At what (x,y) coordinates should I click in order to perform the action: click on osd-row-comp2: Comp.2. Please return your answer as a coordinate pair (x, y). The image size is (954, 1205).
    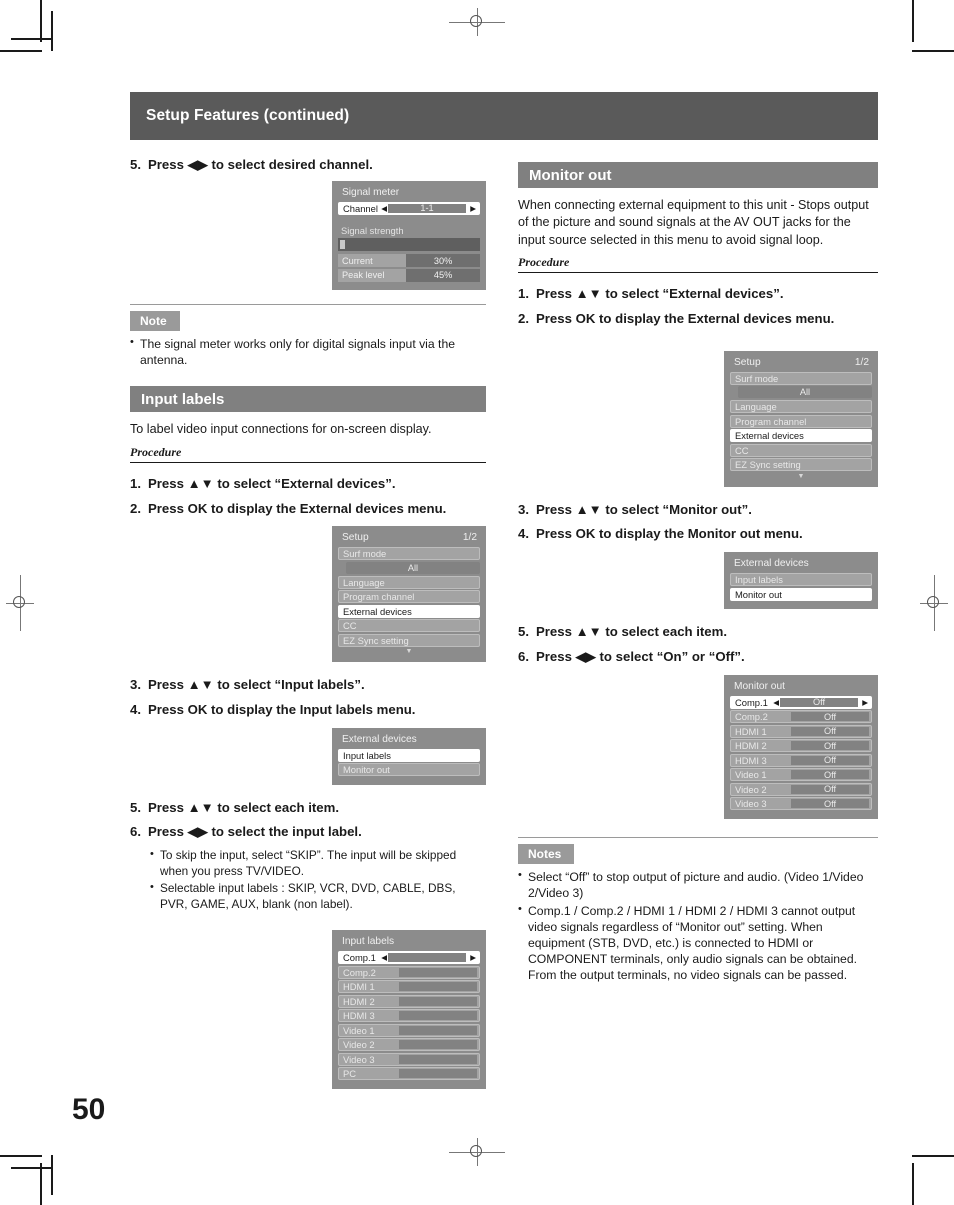
    Looking at the image, I should click on (409, 972).